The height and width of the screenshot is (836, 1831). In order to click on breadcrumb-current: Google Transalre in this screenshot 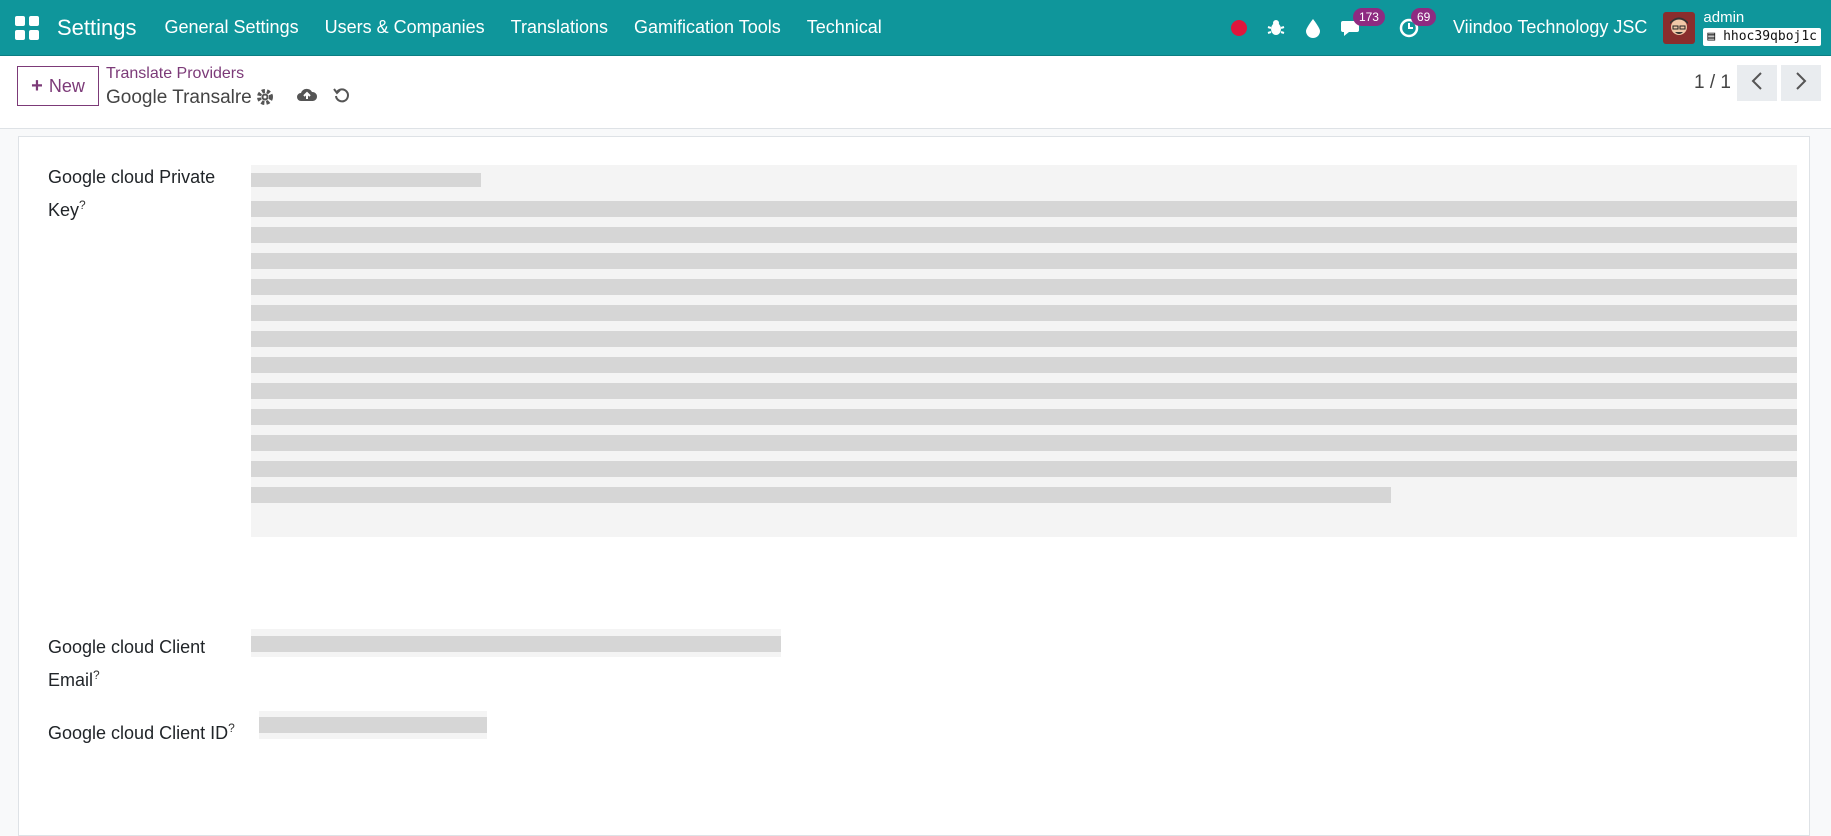, I will do `click(179, 97)`.